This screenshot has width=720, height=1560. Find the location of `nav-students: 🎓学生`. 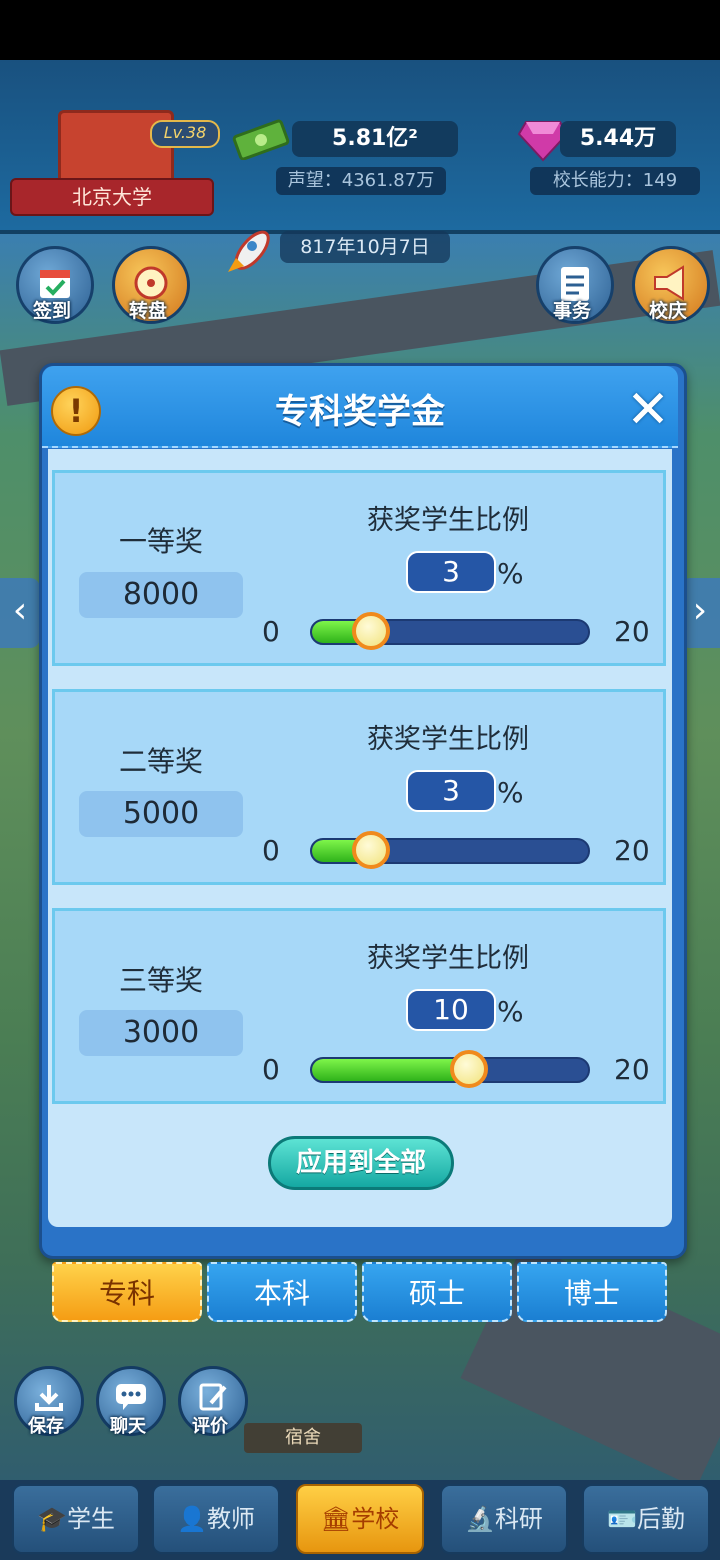

nav-students: 🎓学生 is located at coordinates (76, 1519).